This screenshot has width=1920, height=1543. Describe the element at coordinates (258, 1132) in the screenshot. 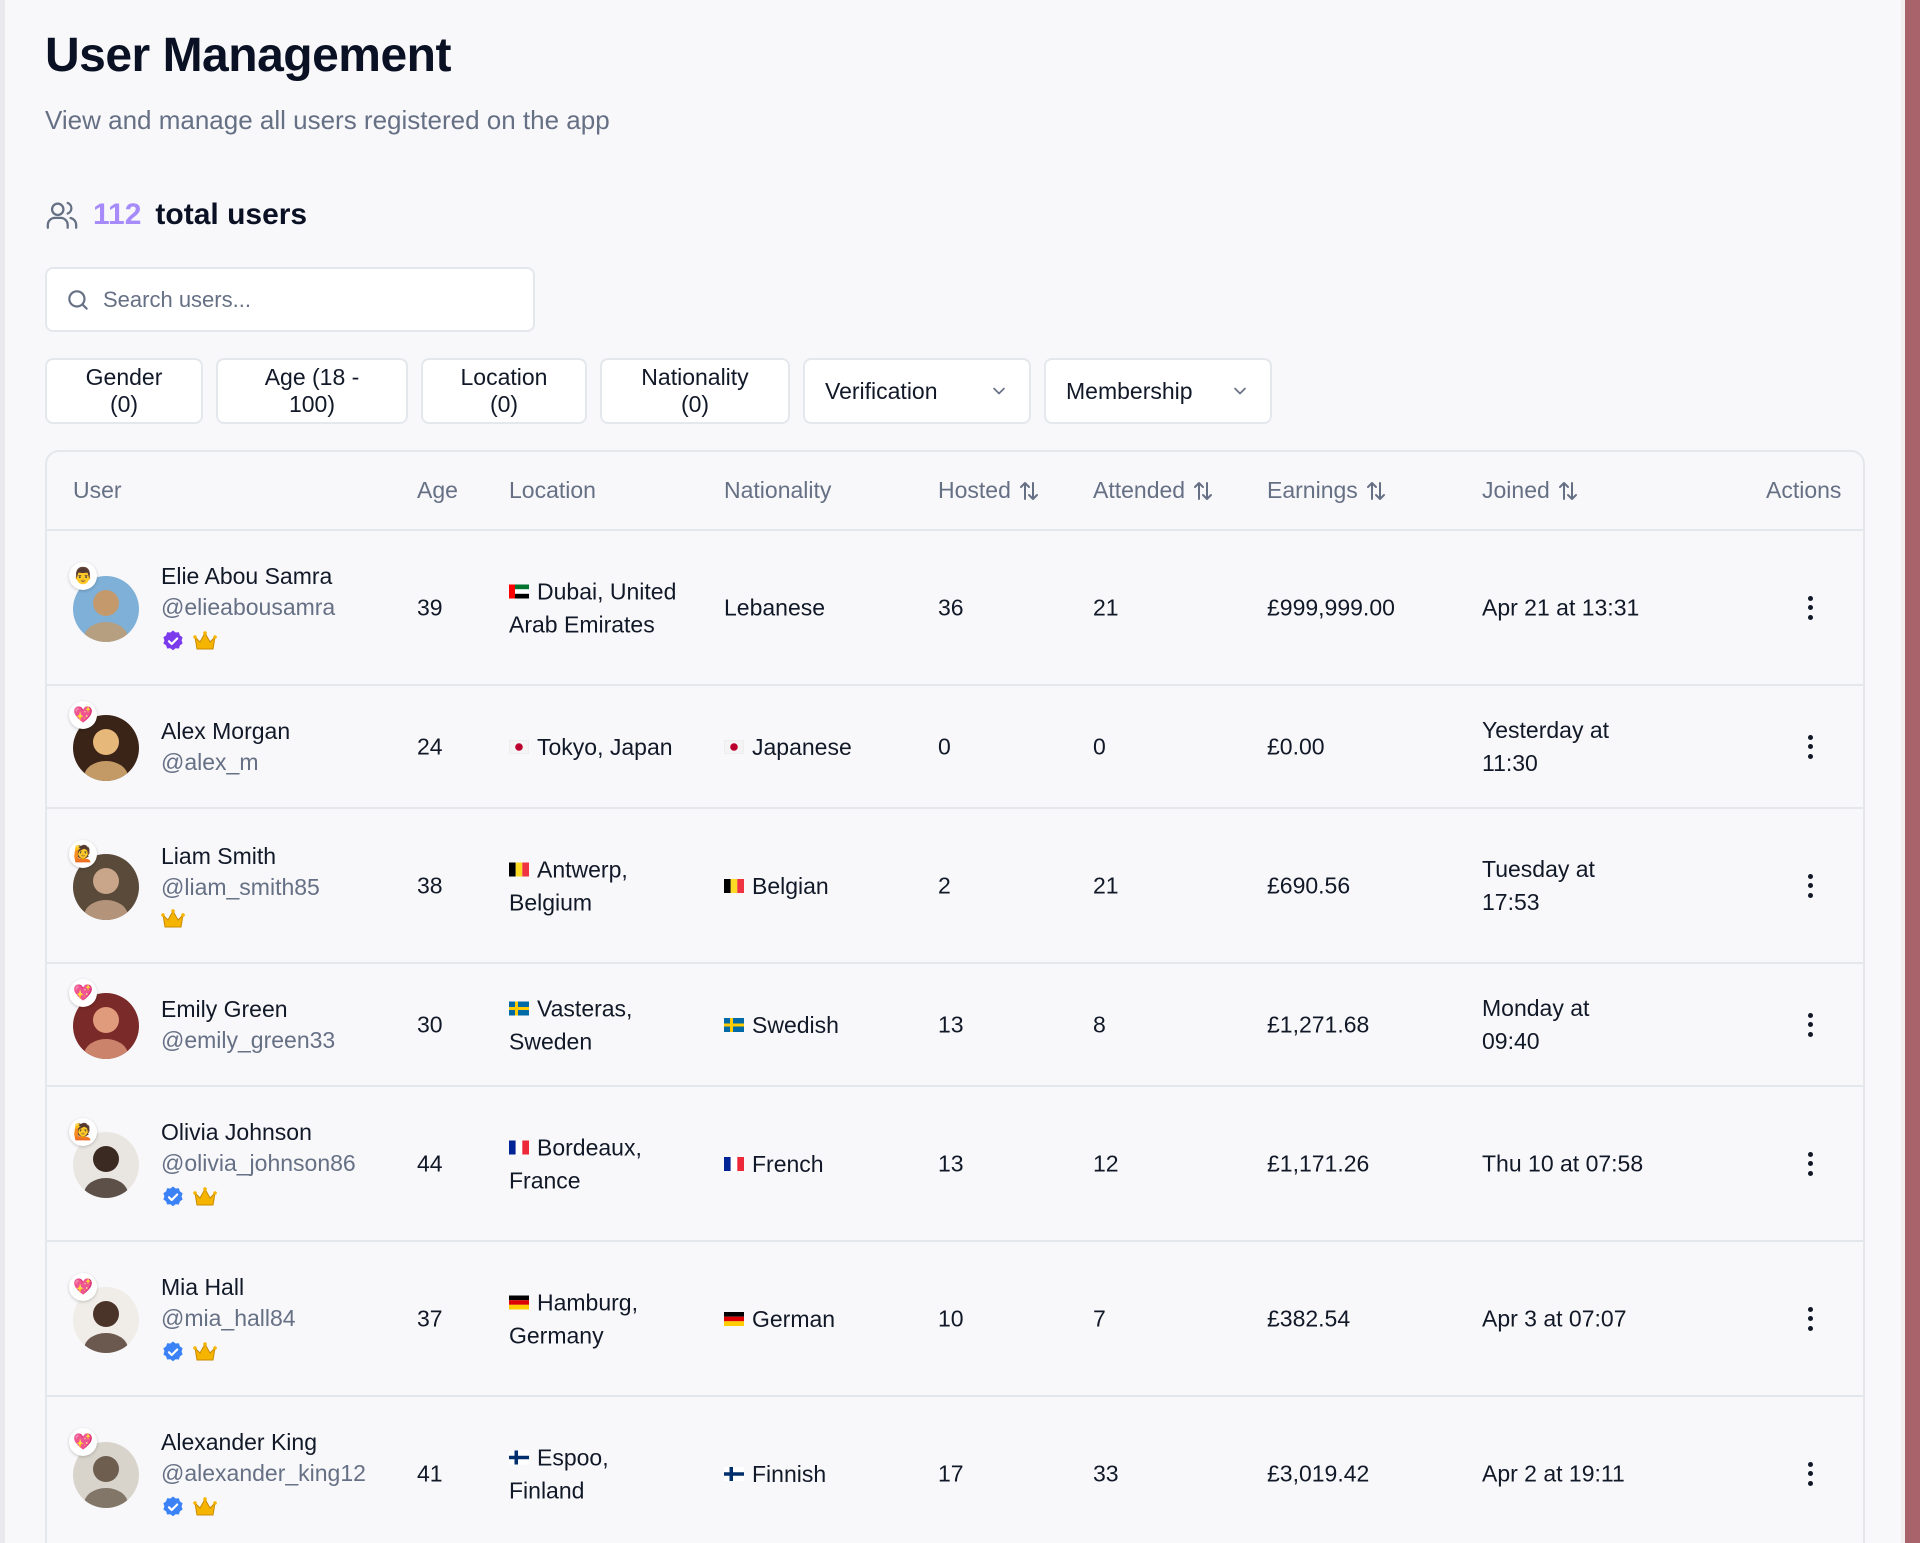

I see `user-name: Olivia Johnson` at that location.